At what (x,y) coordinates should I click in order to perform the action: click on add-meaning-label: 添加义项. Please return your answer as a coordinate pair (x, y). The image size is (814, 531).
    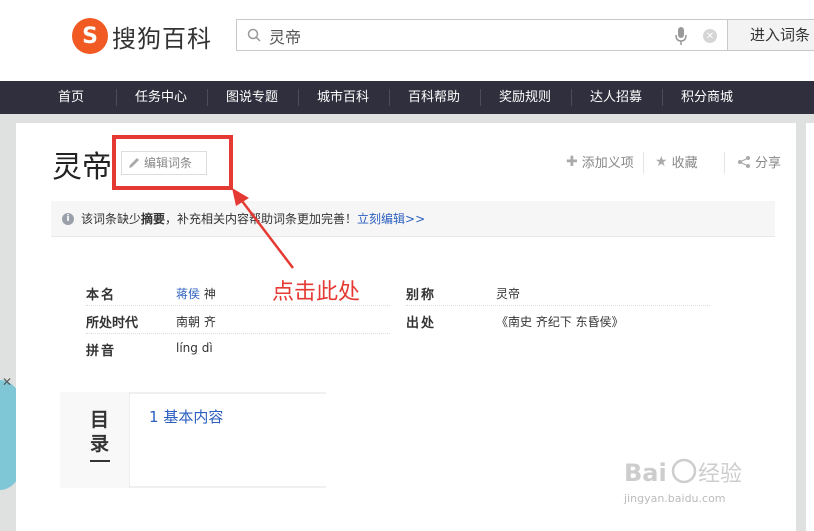
    Looking at the image, I should click on (607, 163).